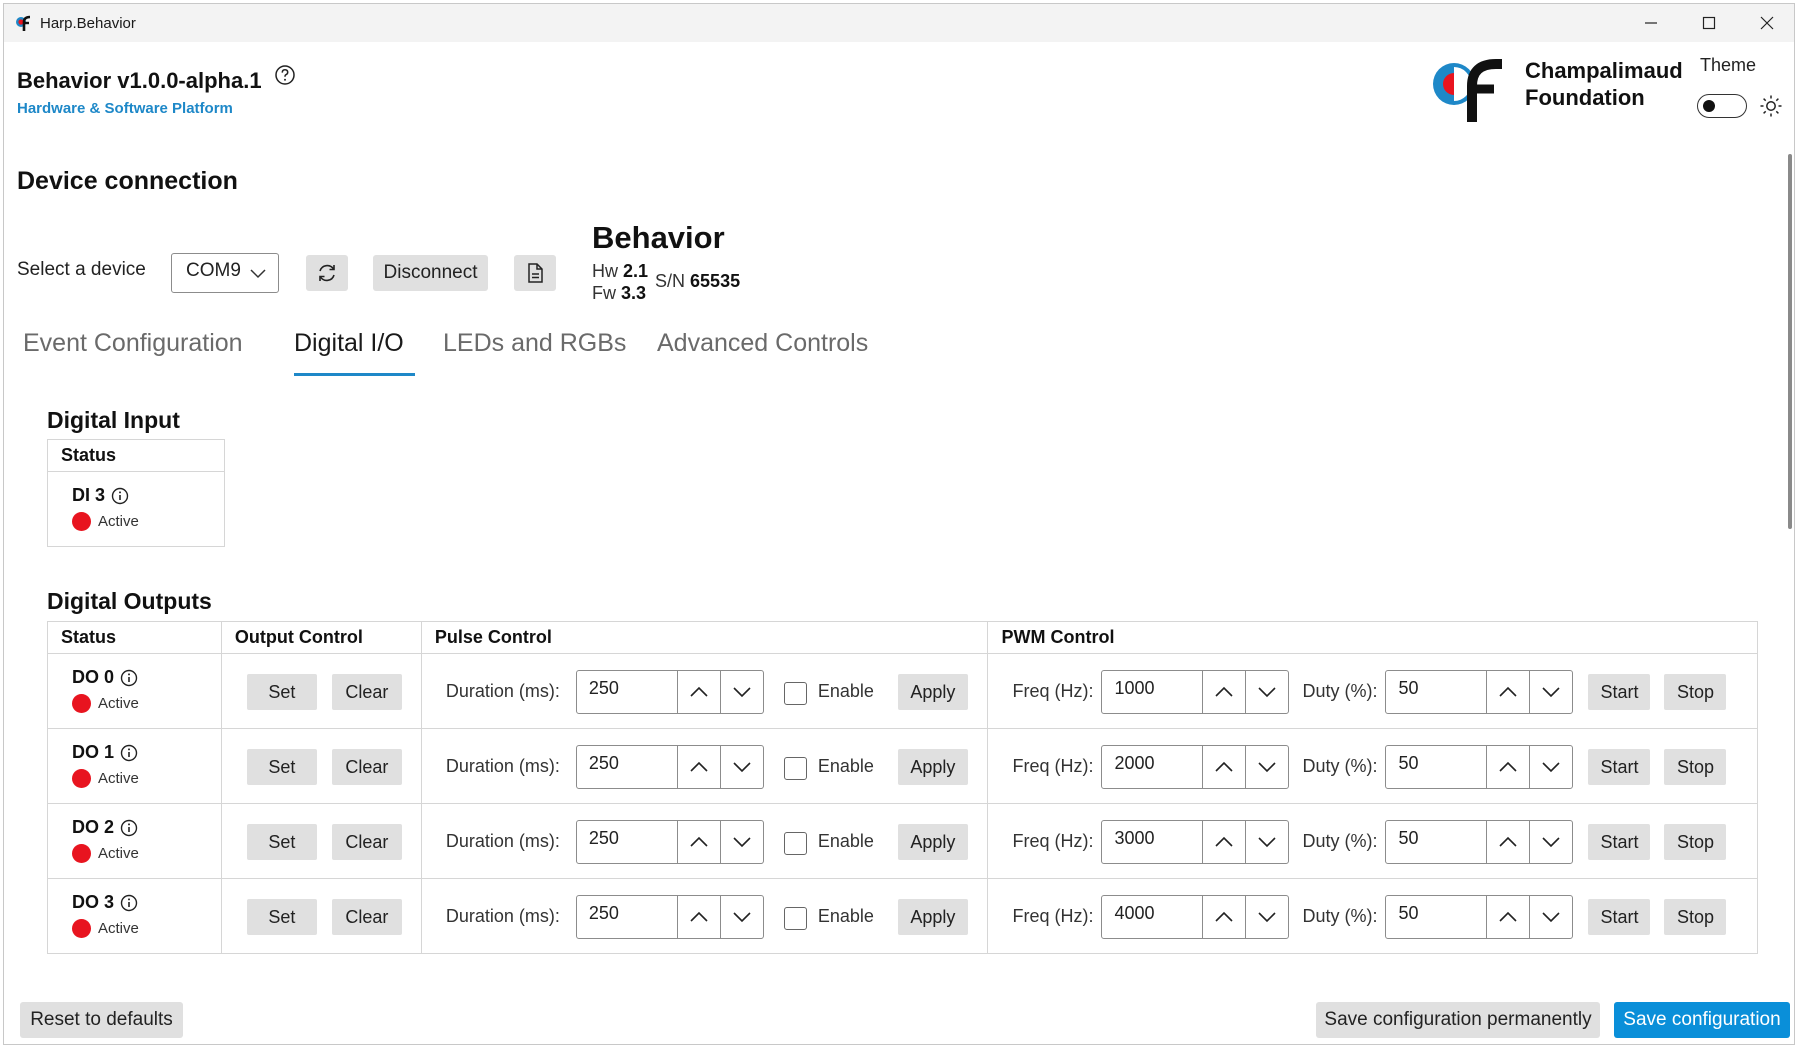 The image size is (1800, 1049). I want to click on tab-leds-and-rgbs: LEDs and RGBs, so click(534, 343).